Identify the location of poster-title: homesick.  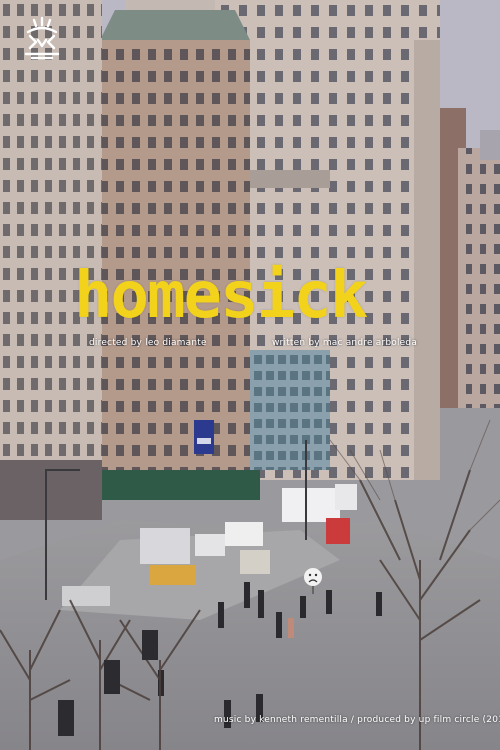
(221, 296).